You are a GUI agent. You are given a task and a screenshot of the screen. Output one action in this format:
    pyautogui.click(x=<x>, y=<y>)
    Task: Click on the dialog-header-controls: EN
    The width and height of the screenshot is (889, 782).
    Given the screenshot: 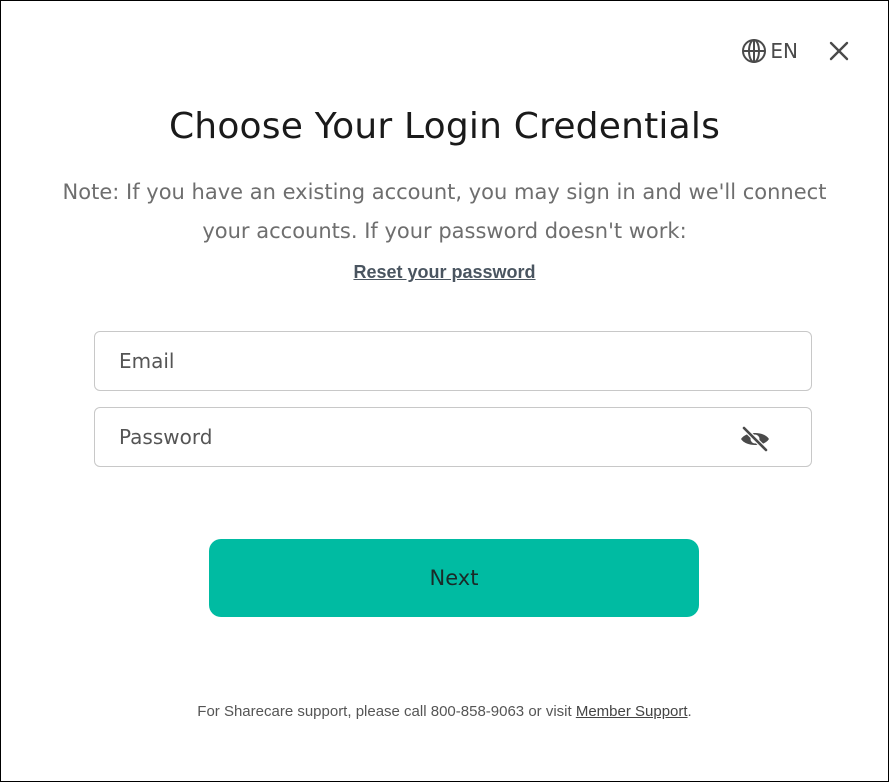 What is the action you would take?
    pyautogui.click(x=795, y=51)
    